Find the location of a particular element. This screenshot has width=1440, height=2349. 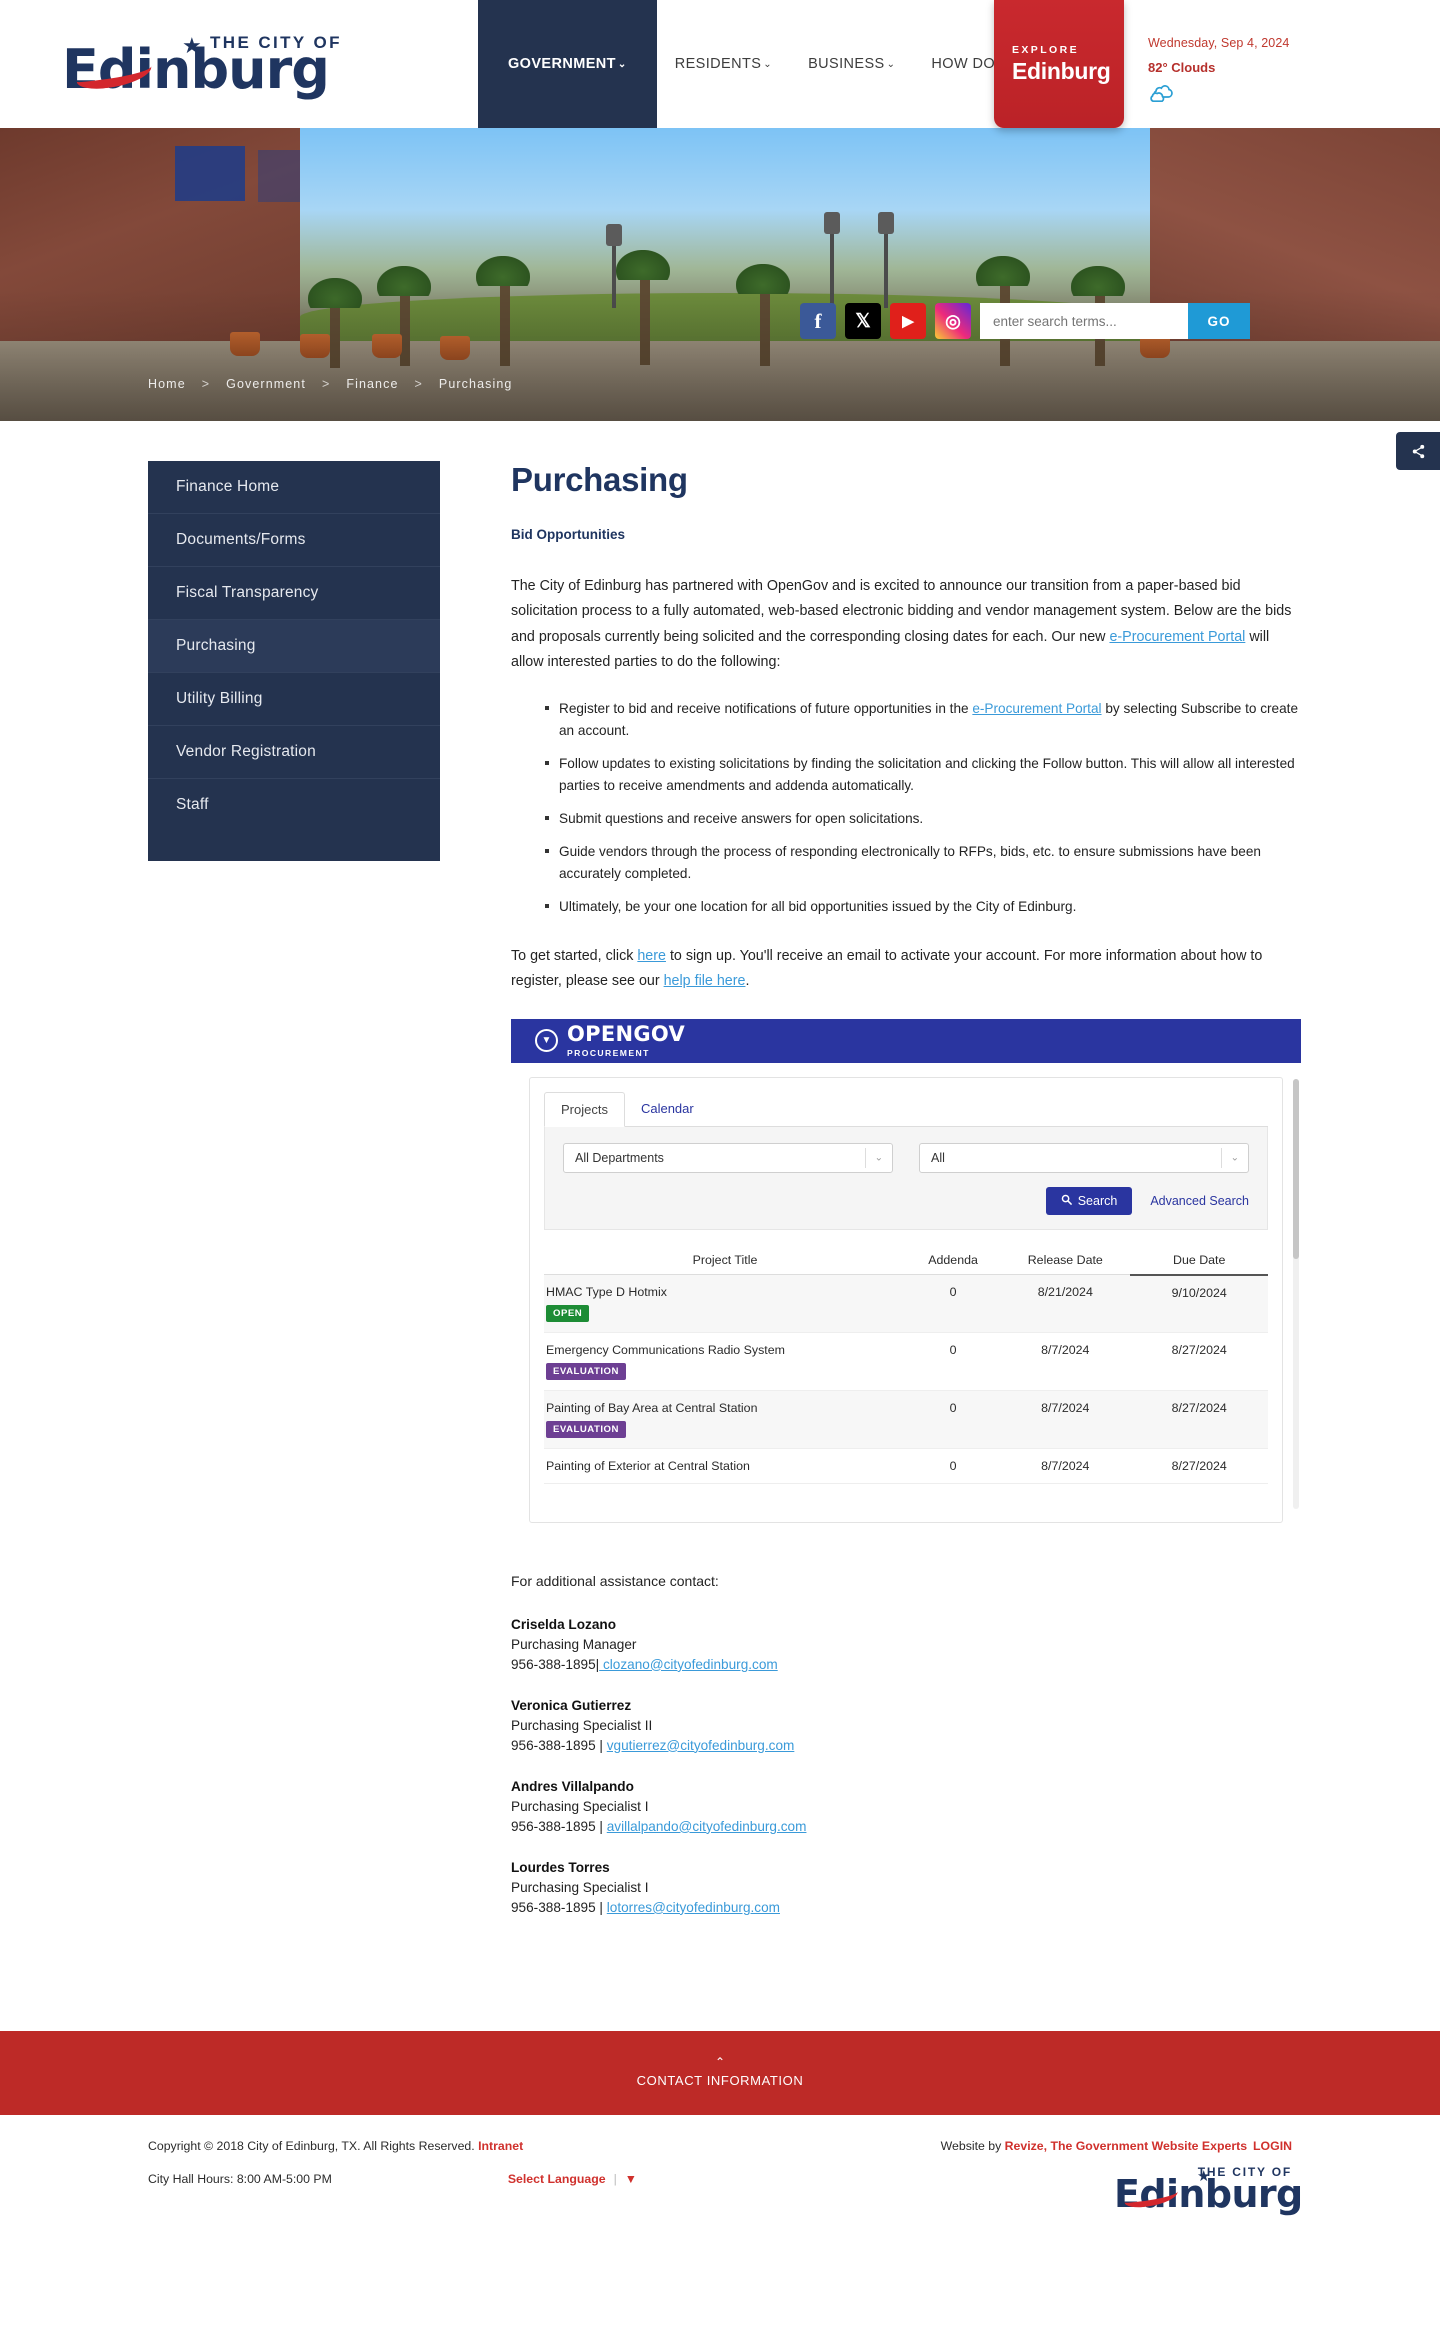

contact-email-link: lotorres@cityofedinburg.com is located at coordinates (693, 1907).